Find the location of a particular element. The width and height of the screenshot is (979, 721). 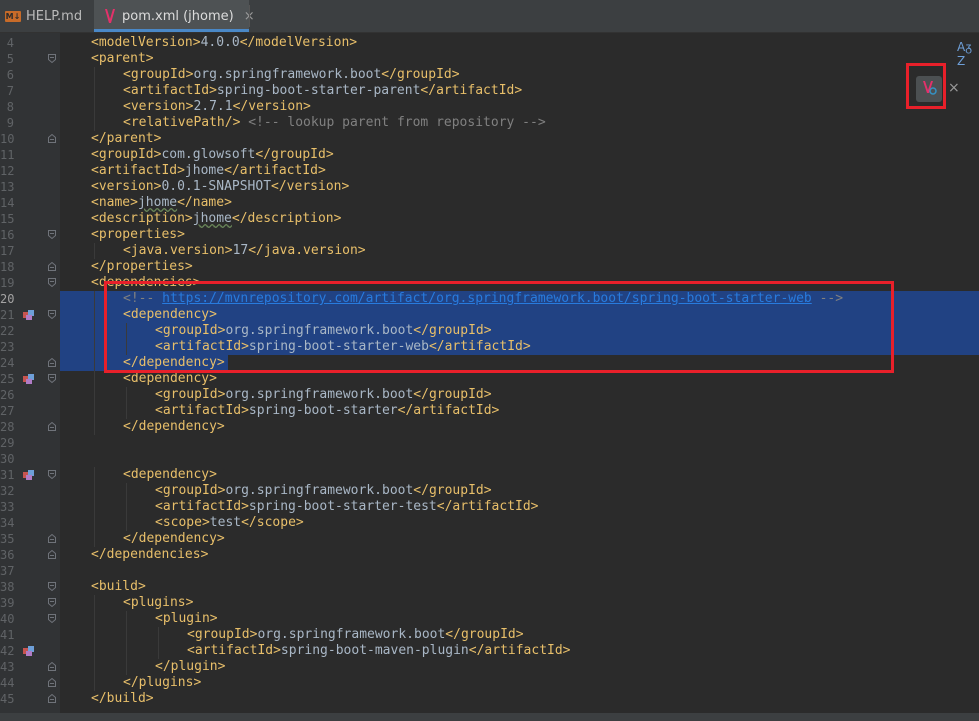

code-line: 8 <version>2.7.1</version> is located at coordinates (489, 107).